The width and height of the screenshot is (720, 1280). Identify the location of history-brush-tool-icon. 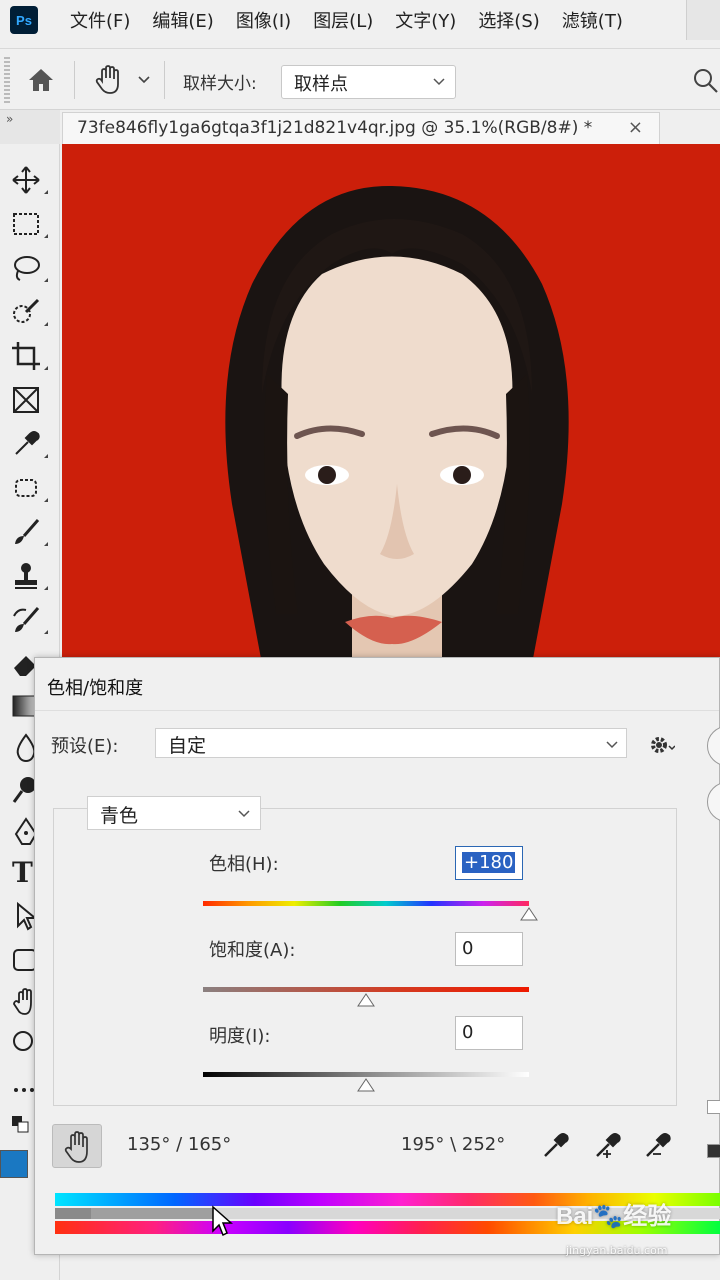
(29, 620).